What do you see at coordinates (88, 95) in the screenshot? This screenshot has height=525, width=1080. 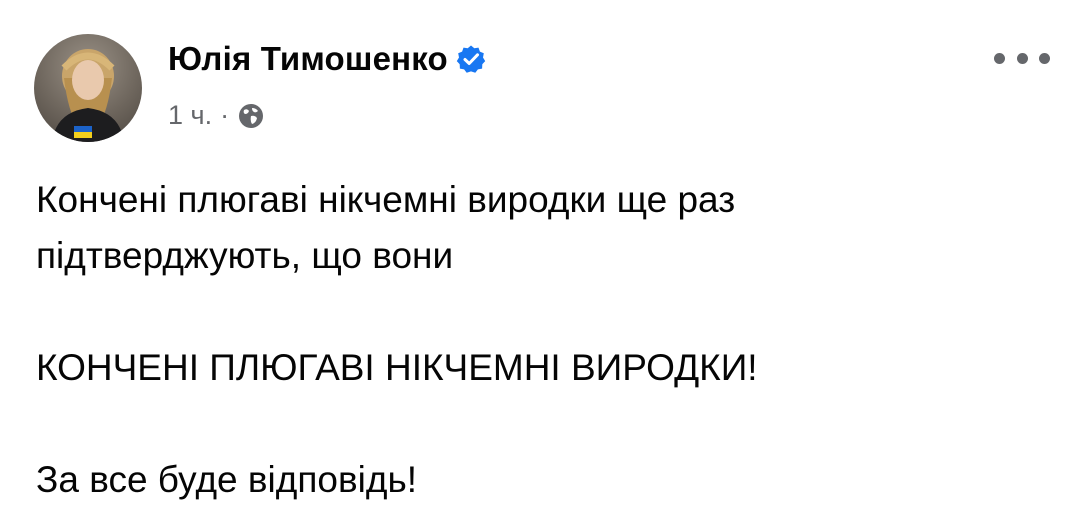 I see `avatar-portrait-icon` at bounding box center [88, 95].